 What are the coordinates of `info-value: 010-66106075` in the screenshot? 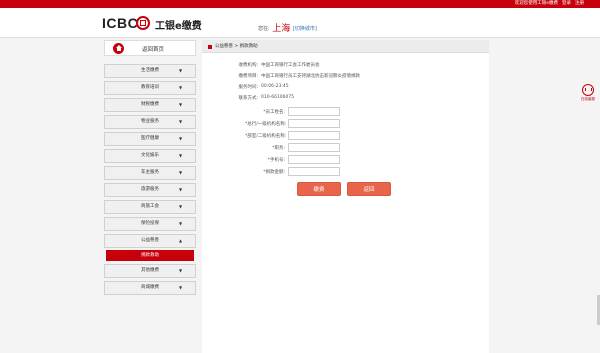 It's located at (278, 97).